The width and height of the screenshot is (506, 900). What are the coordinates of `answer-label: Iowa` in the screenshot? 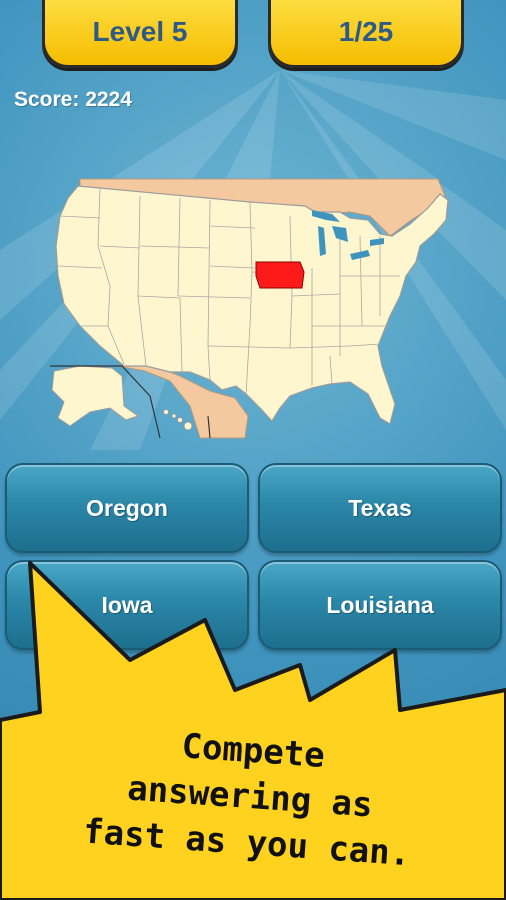 It's located at (127, 604).